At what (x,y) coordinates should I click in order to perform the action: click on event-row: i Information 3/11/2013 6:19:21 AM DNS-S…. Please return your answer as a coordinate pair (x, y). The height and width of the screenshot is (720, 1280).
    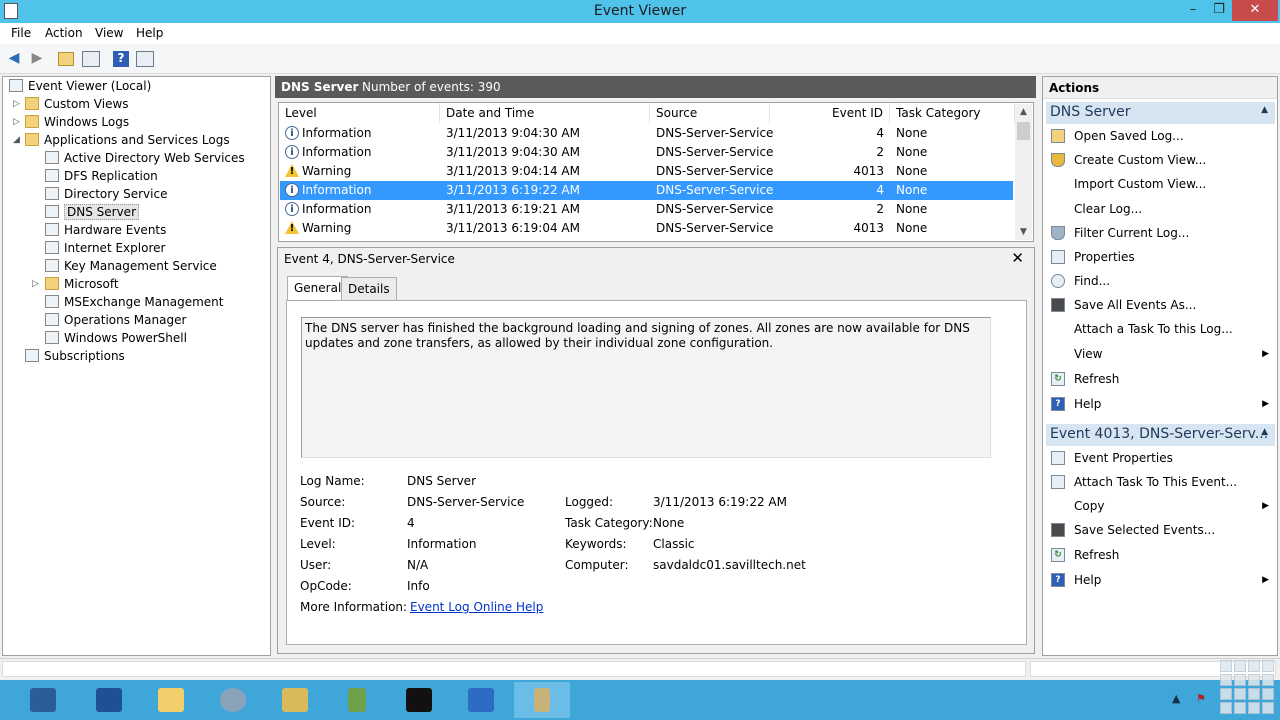
    Looking at the image, I should click on (646, 209).